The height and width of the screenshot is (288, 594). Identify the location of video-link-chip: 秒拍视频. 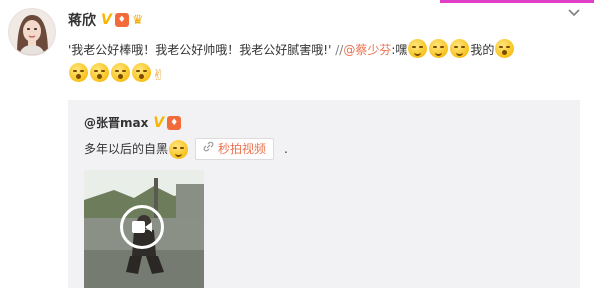
(235, 149).